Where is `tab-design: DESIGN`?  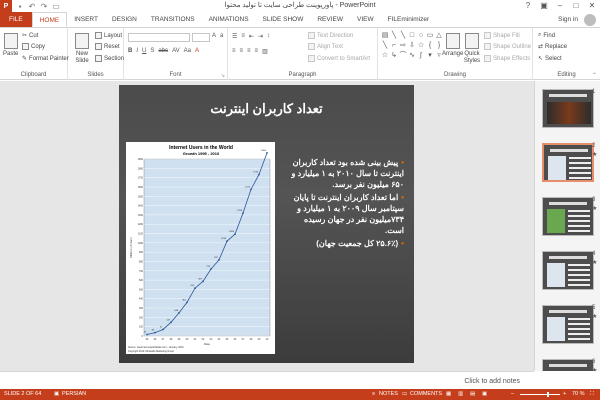
tab-design: DESIGN is located at coordinates (124, 19).